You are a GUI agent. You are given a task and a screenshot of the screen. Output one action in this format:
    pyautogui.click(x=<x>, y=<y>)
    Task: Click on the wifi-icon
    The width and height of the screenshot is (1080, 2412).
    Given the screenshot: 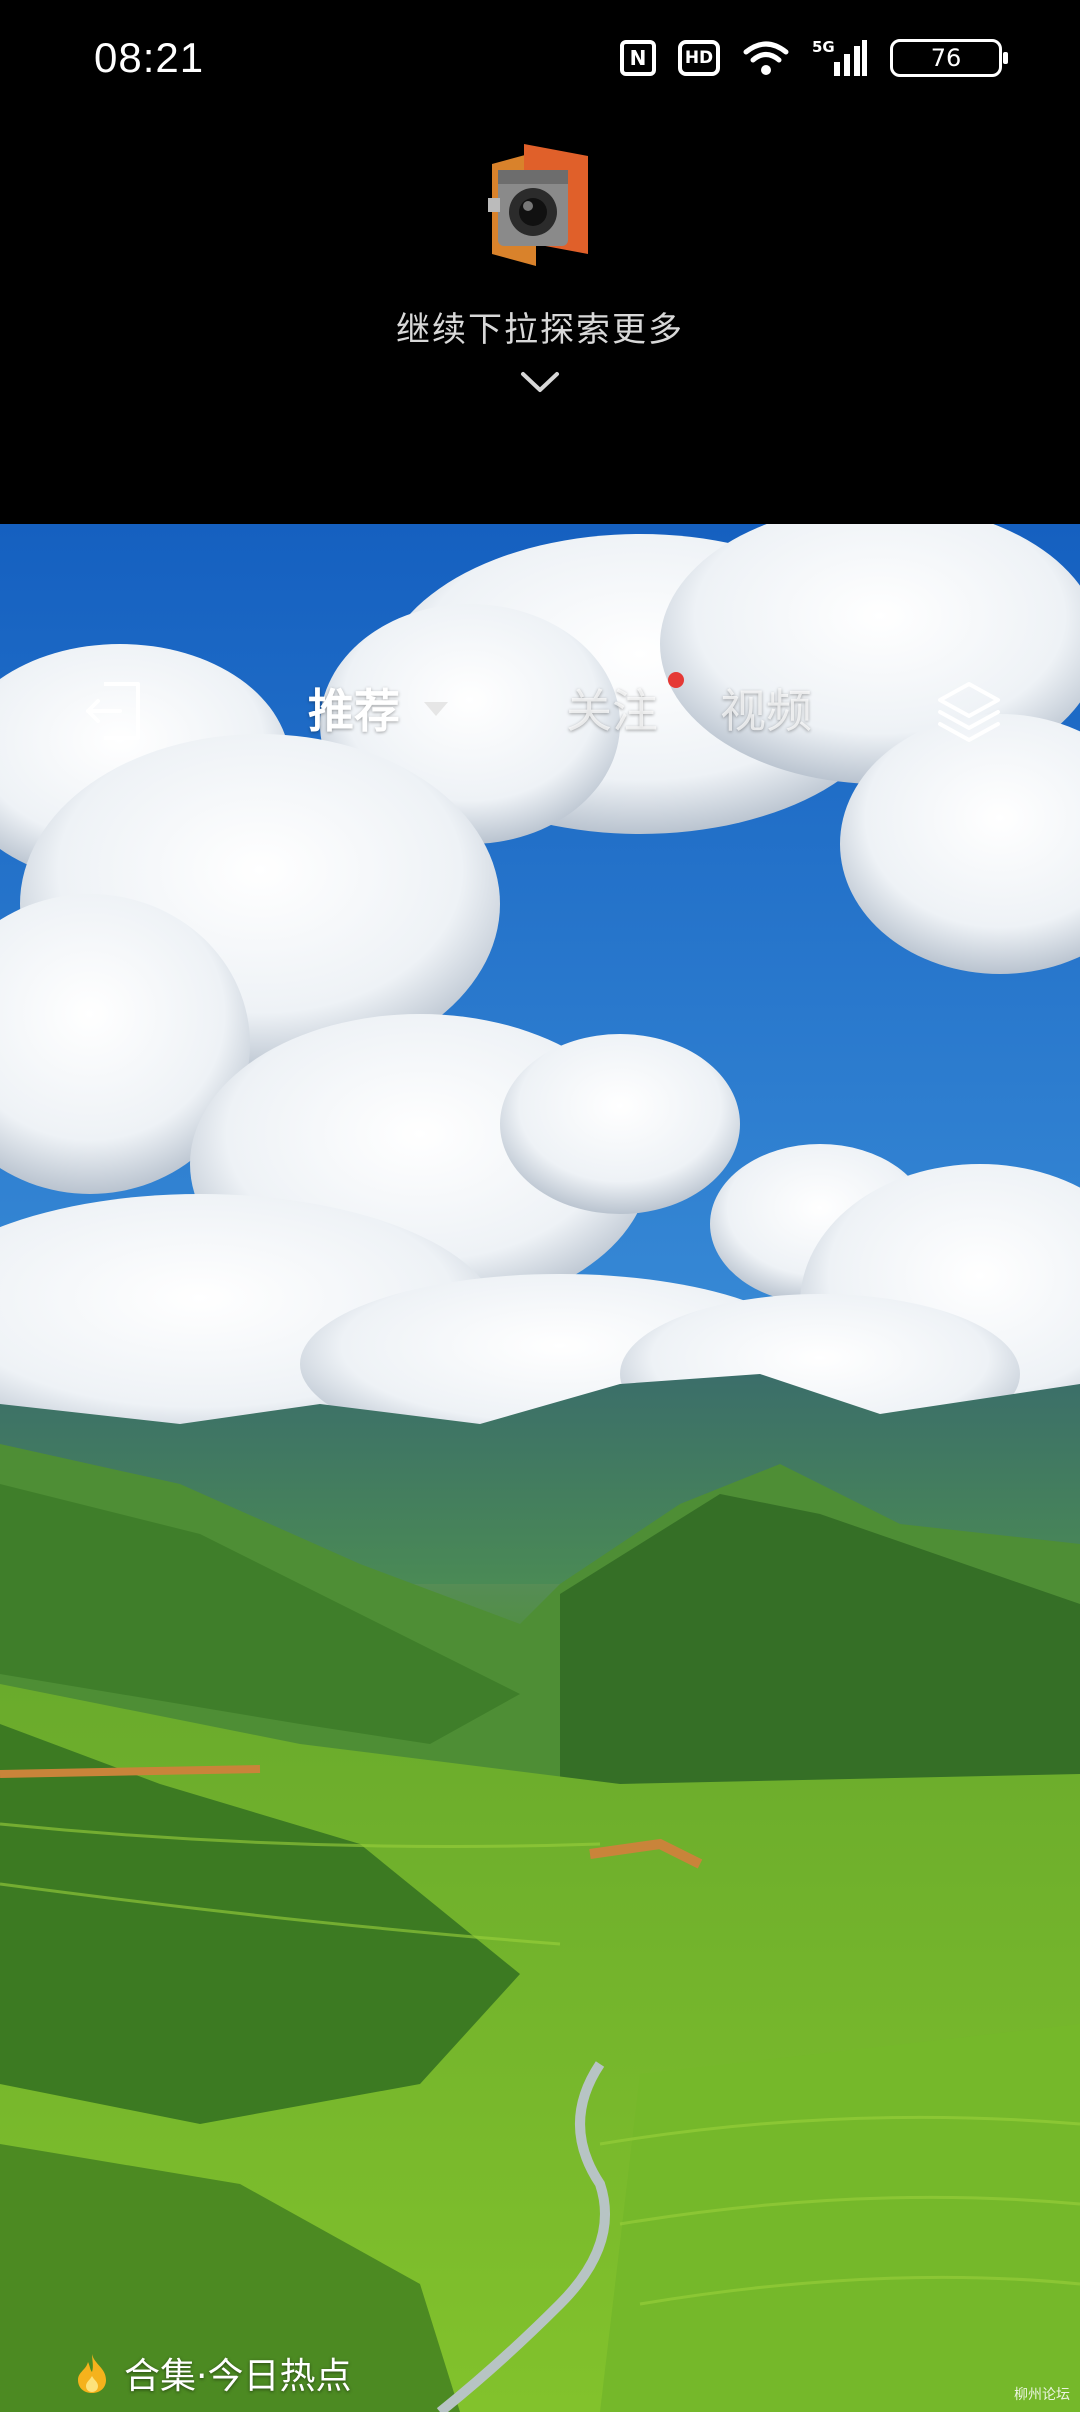 What is the action you would take?
    pyautogui.click(x=766, y=58)
    